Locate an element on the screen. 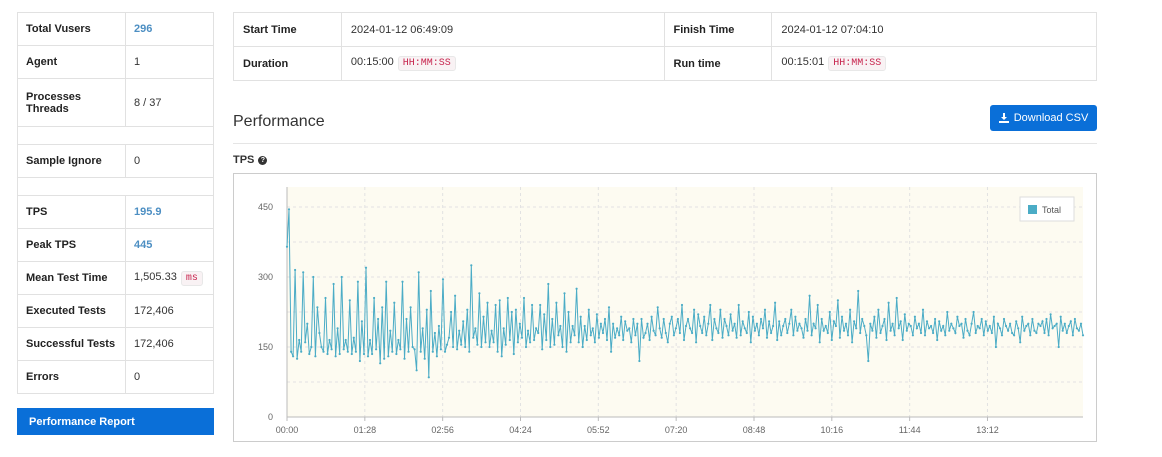 This screenshot has width=1162, height=457. finish-time-value: 2024-01-12 07:04:10 is located at coordinates (934, 29).